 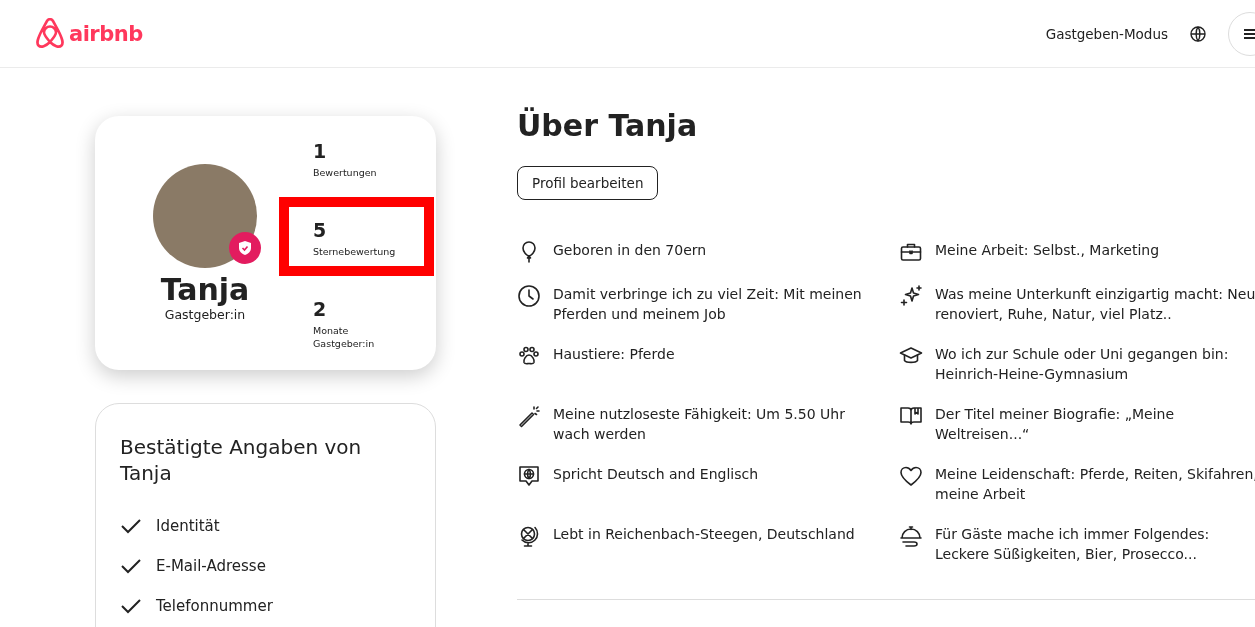 I want to click on stat-value: 1, so click(x=320, y=151).